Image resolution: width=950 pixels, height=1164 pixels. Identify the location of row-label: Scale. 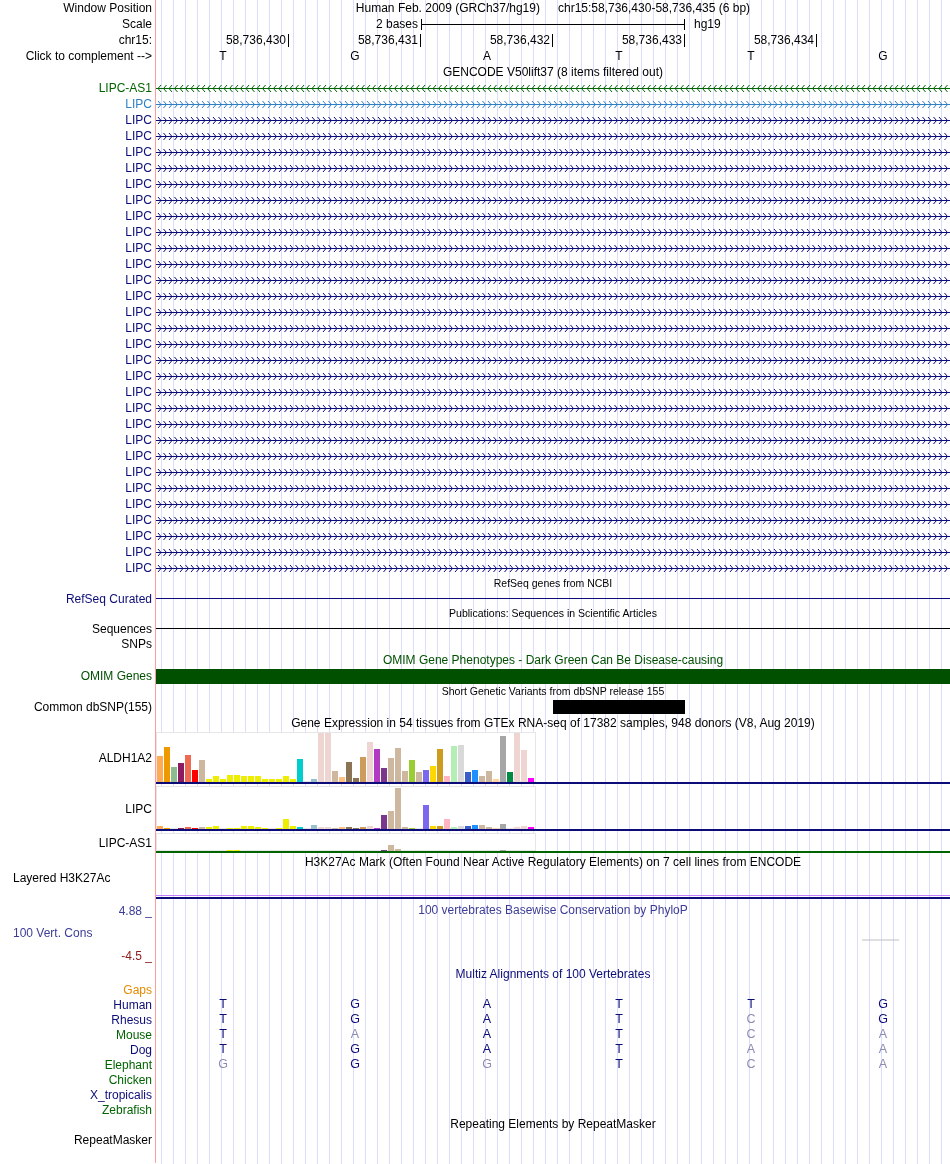
(136, 24).